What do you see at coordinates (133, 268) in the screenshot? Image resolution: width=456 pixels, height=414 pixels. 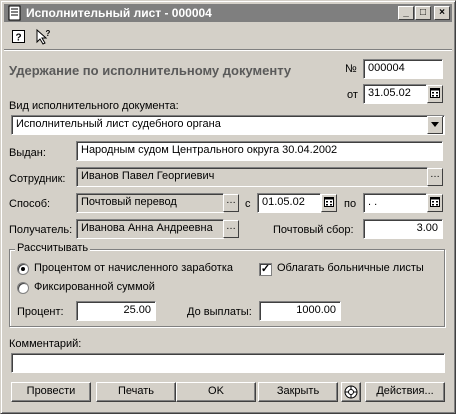 I see `radio-percent-label: Процентом от начисленного заработка` at bounding box center [133, 268].